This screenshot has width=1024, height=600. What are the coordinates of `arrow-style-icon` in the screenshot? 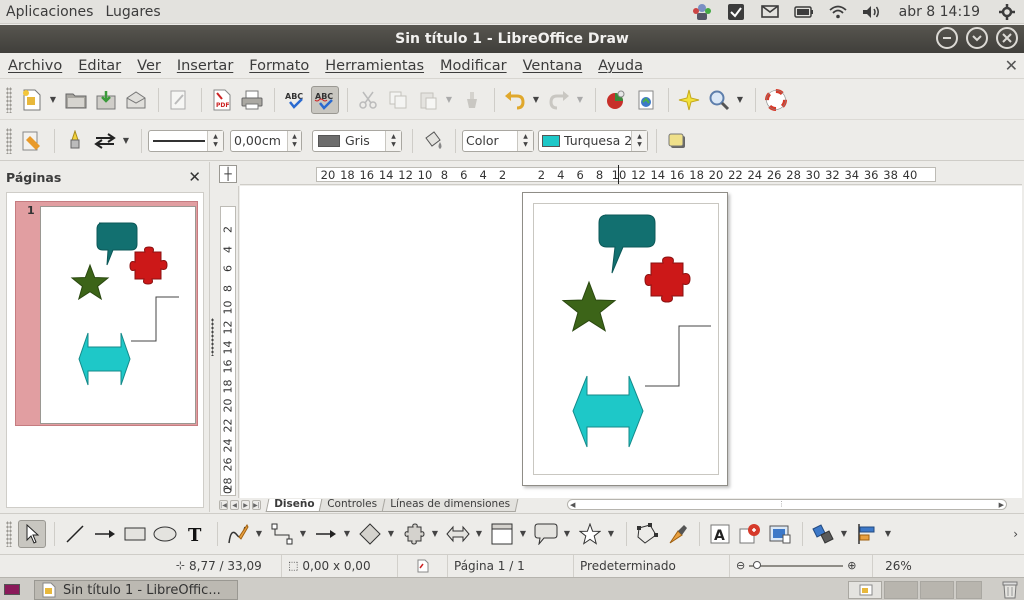 It's located at (105, 141).